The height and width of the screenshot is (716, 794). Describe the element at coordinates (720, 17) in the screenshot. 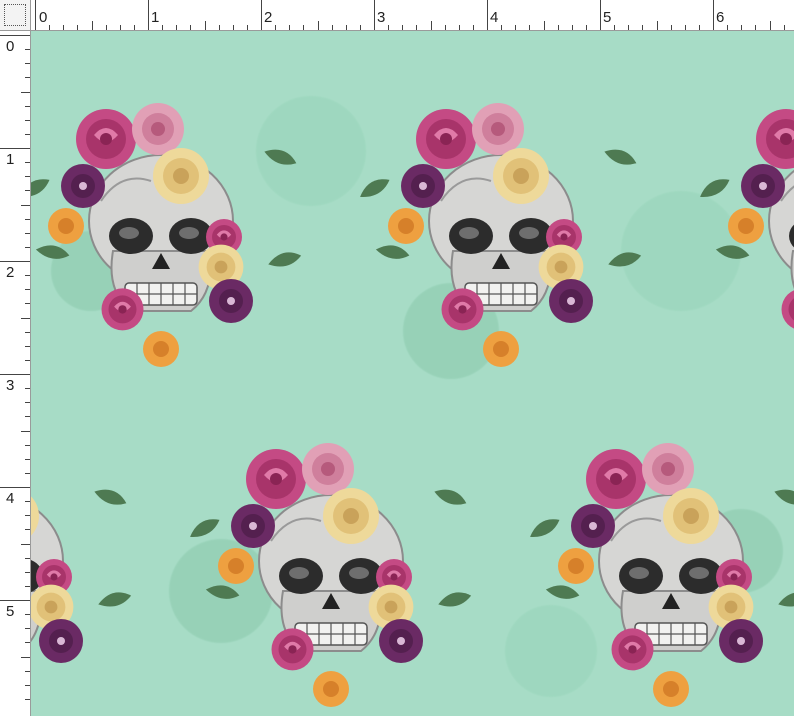

I see `ruler-top-label: 6` at that location.